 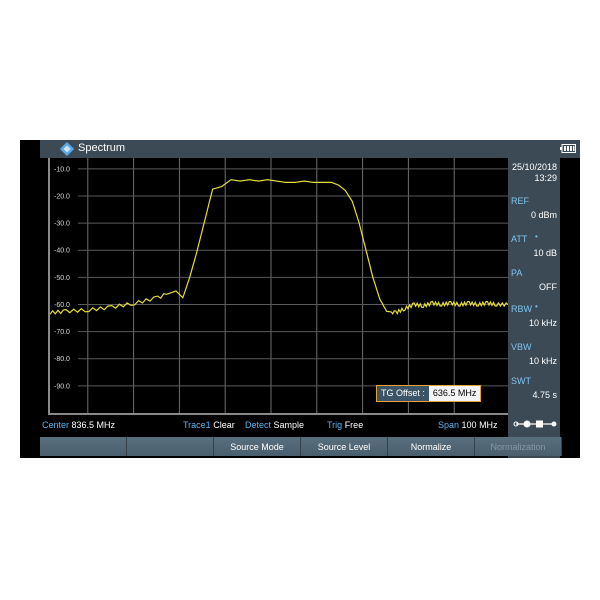 I want to click on y-tick-label: -70.0, so click(x=62, y=332).